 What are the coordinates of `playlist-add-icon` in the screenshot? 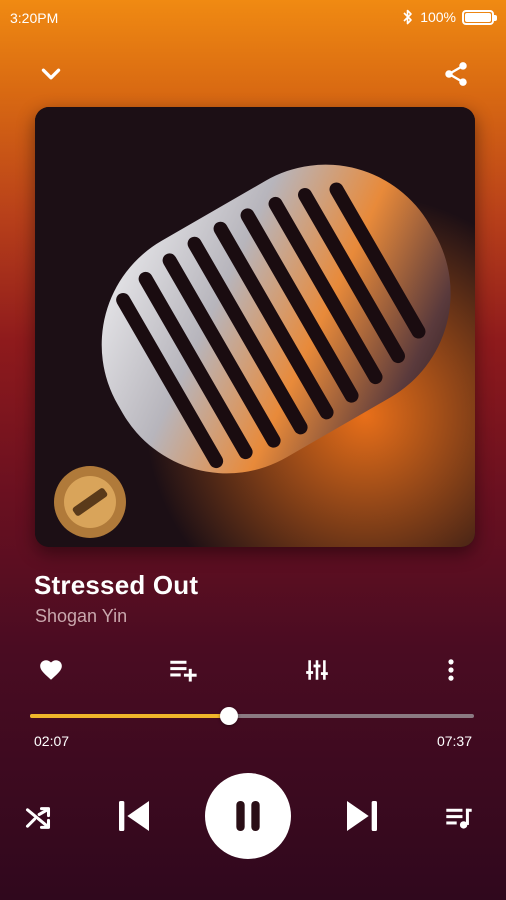 It's located at (183, 671).